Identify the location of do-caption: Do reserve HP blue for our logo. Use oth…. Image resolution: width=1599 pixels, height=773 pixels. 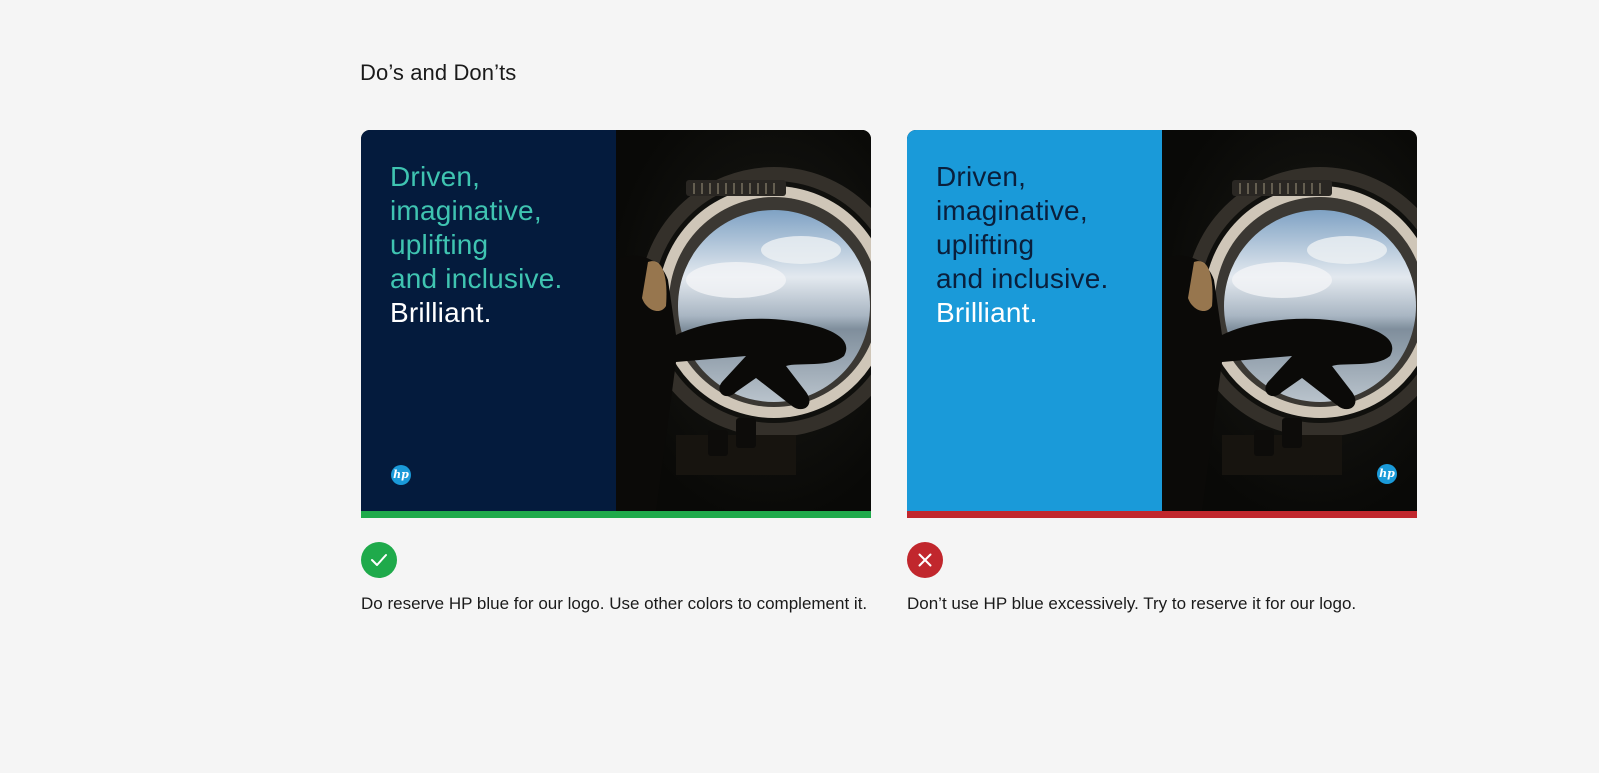
(614, 603).